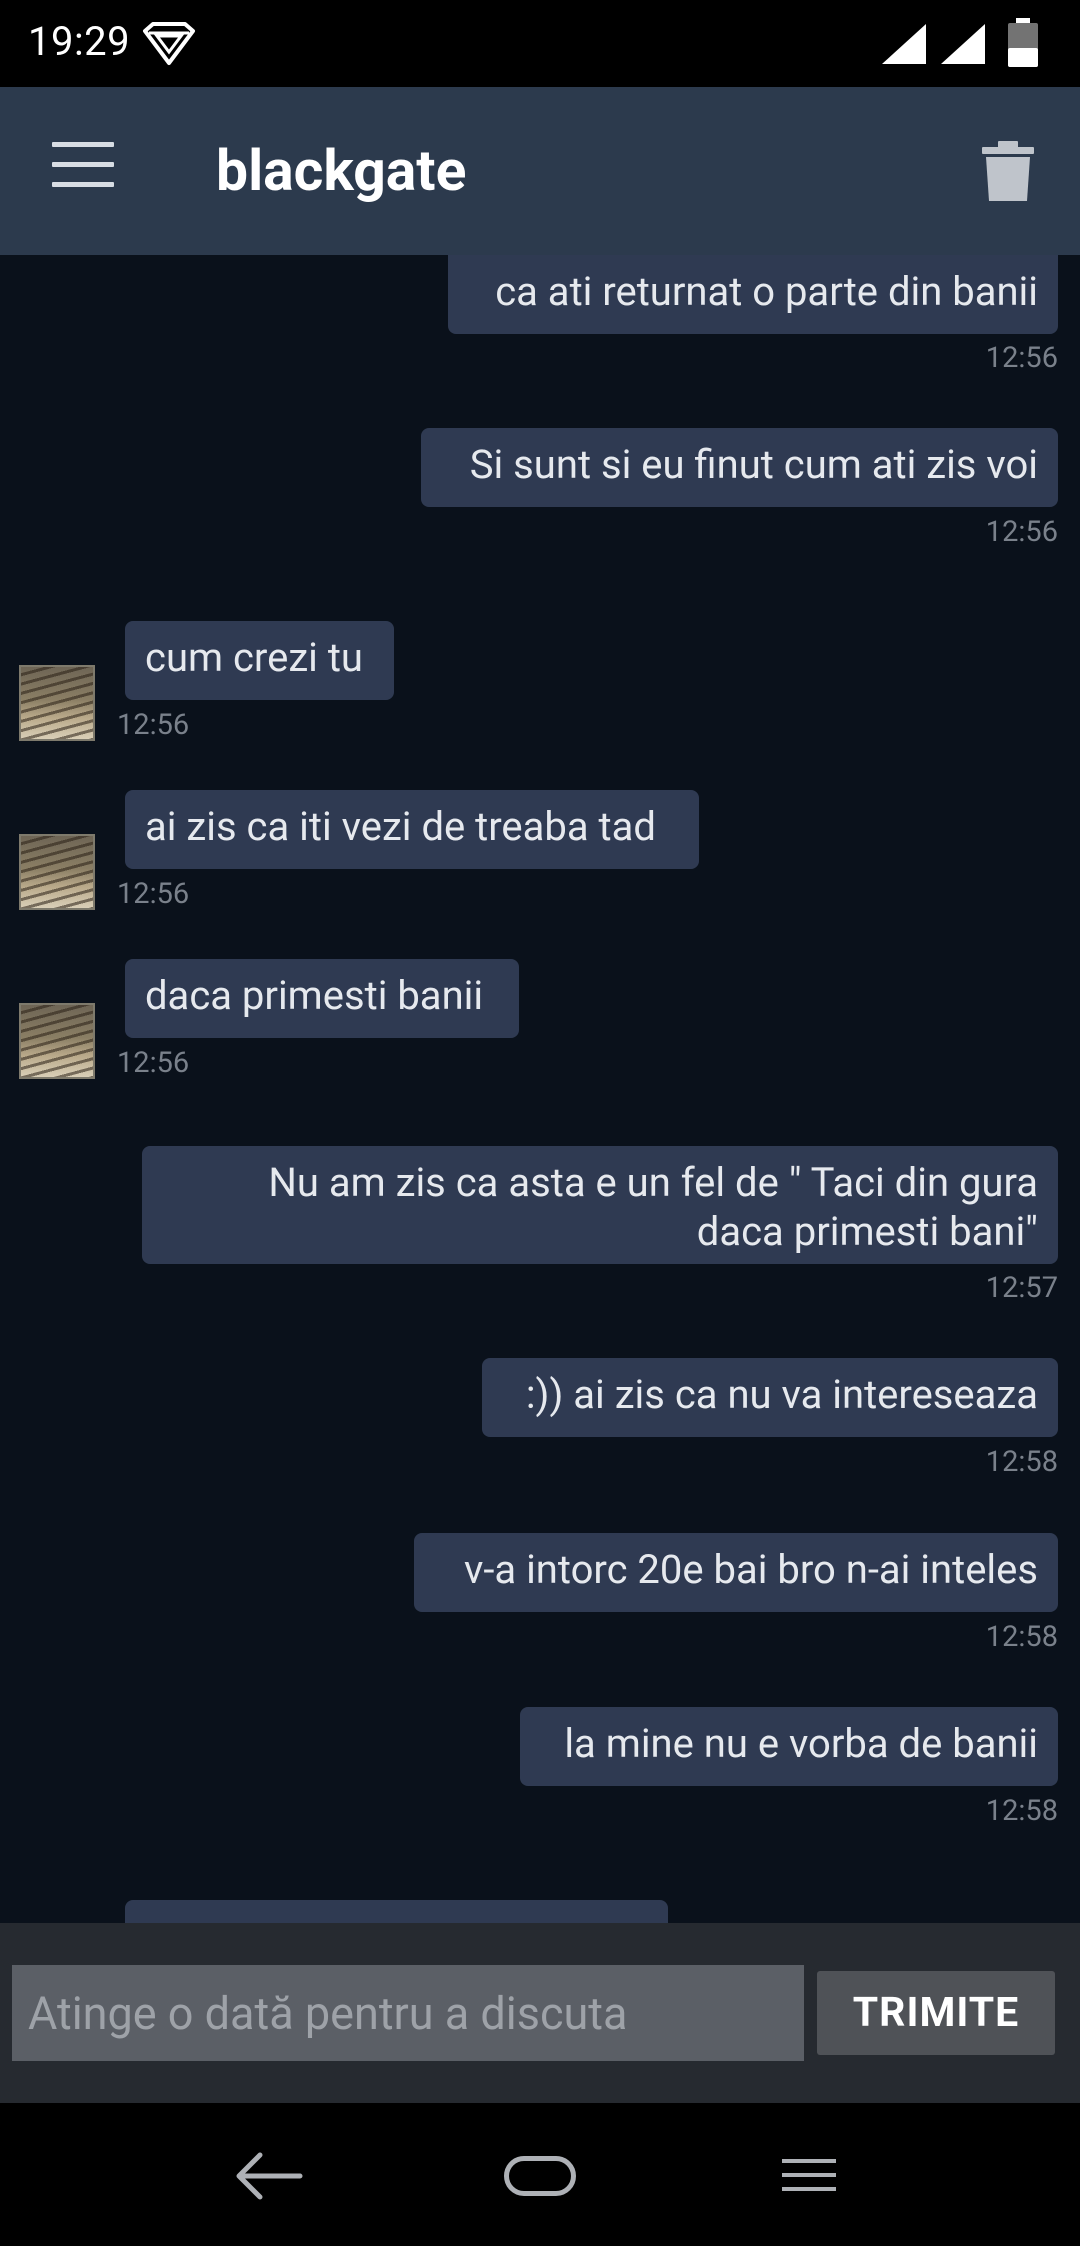 This screenshot has width=1080, height=2246. Describe the element at coordinates (83, 171) in the screenshot. I see `menu-icon` at that location.